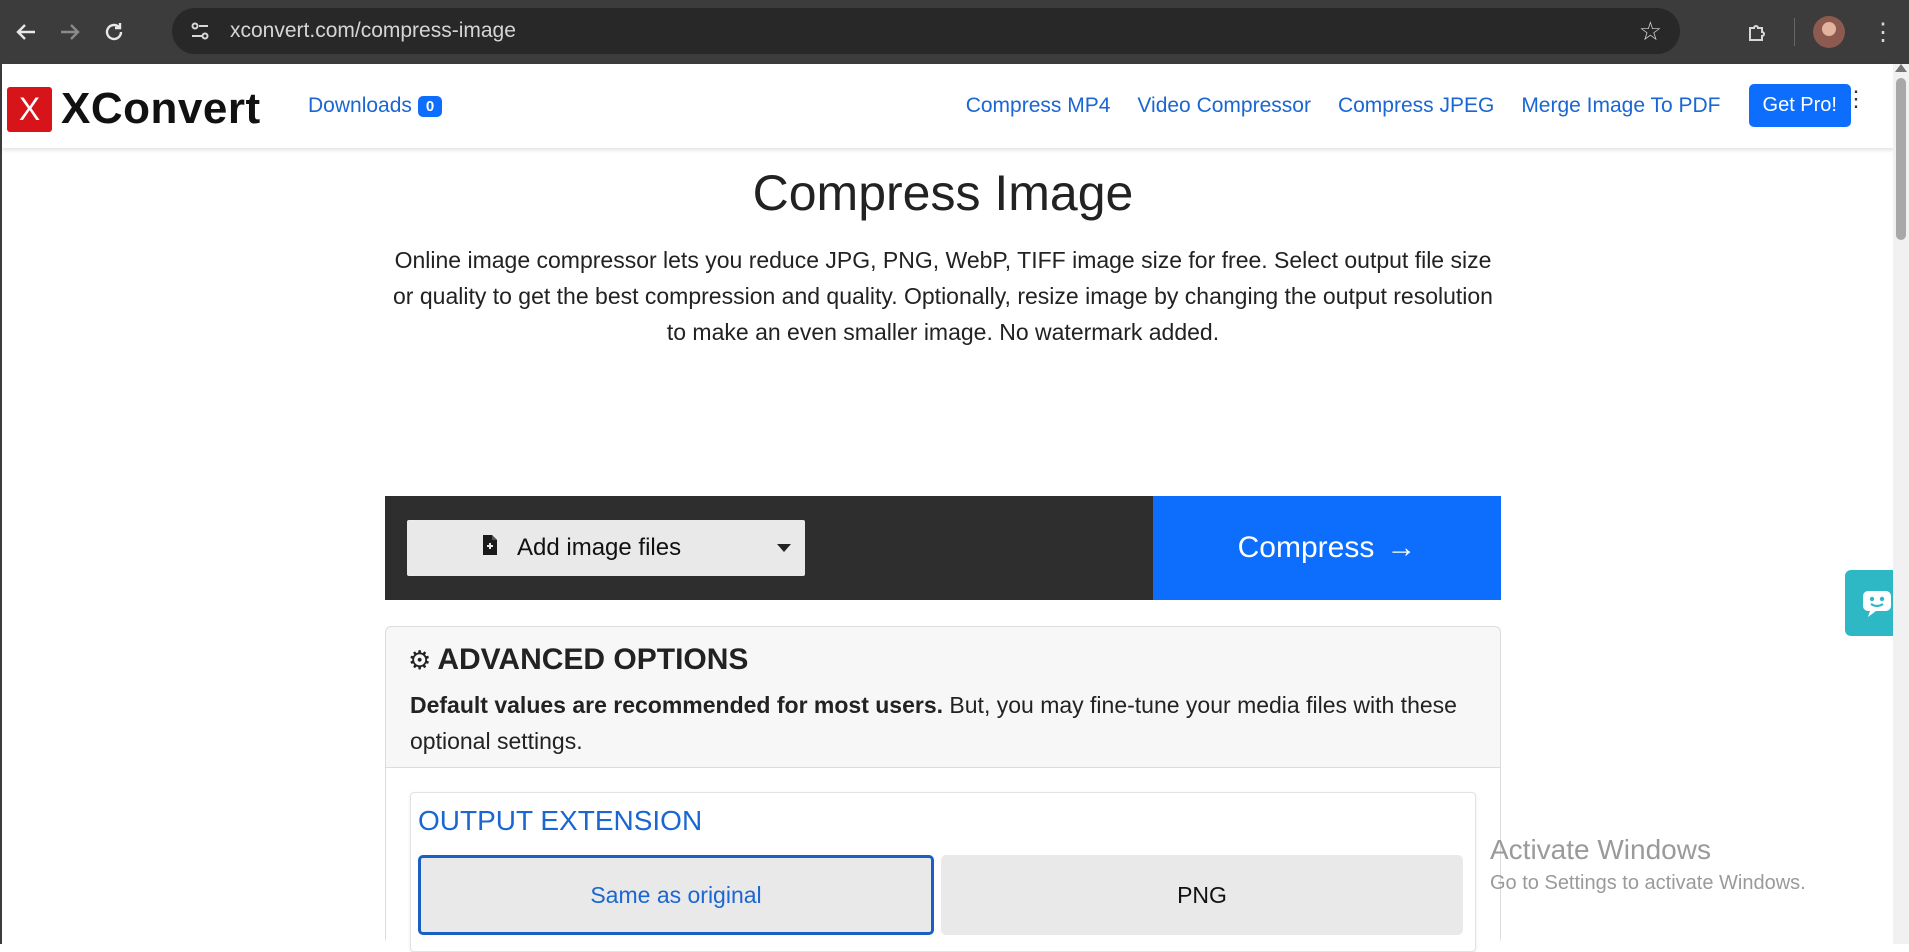 The image size is (1909, 952). What do you see at coordinates (1758, 32) in the screenshot?
I see `puzzle-icon` at bounding box center [1758, 32].